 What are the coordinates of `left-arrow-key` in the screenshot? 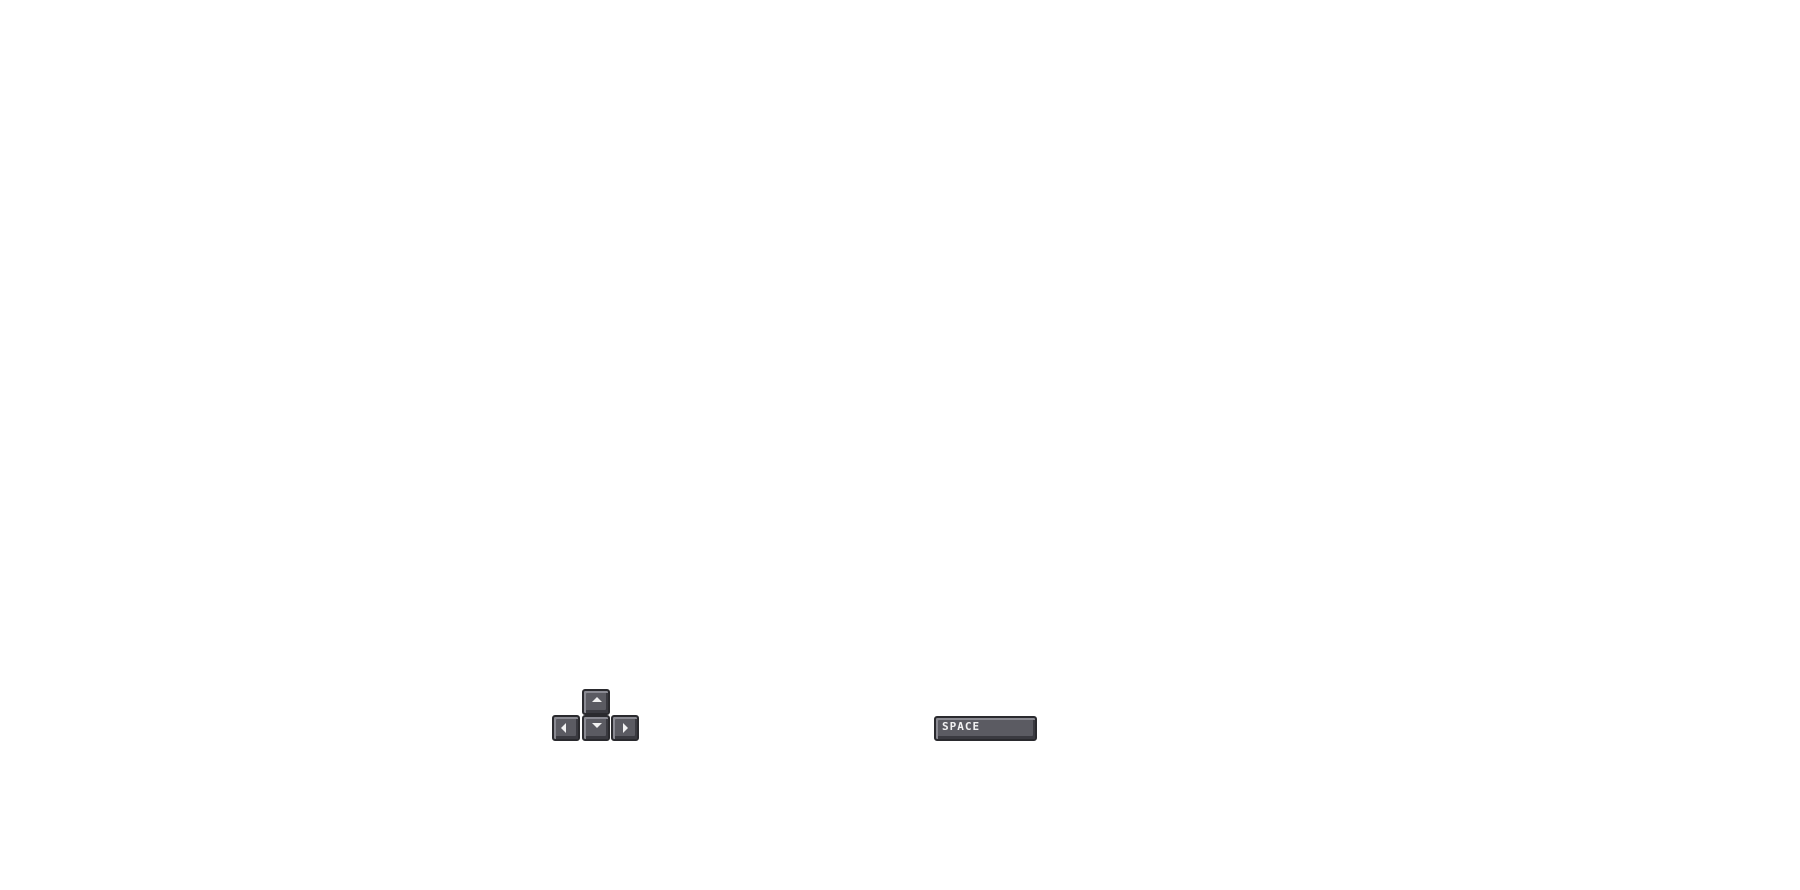 It's located at (566, 728).